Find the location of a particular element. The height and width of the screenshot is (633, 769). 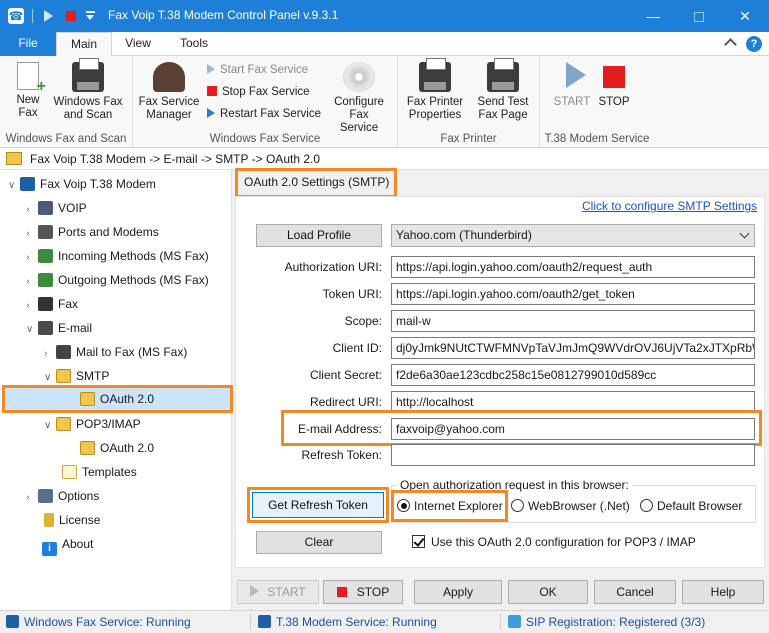

status-fax-service: Windows Fax Service: Running is located at coordinates (98, 622).